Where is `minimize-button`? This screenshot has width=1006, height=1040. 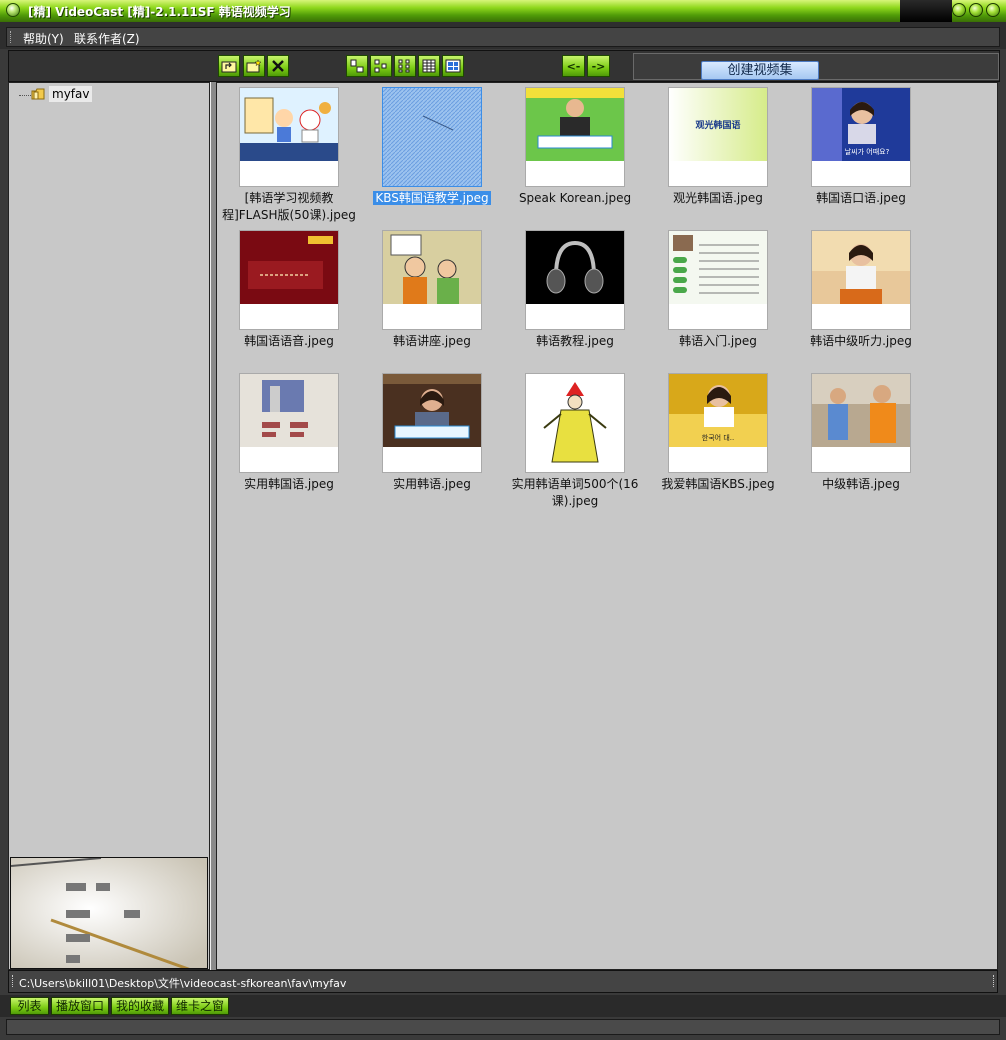
minimize-button is located at coordinates (959, 10).